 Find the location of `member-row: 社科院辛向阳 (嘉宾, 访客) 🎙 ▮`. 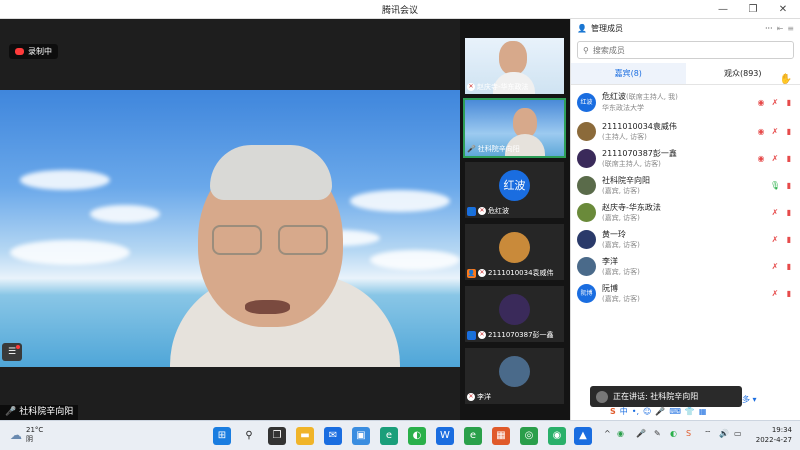

member-row: 社科院辛向阳 (嘉宾, 访客) 🎙 ▮ is located at coordinates (685, 185).